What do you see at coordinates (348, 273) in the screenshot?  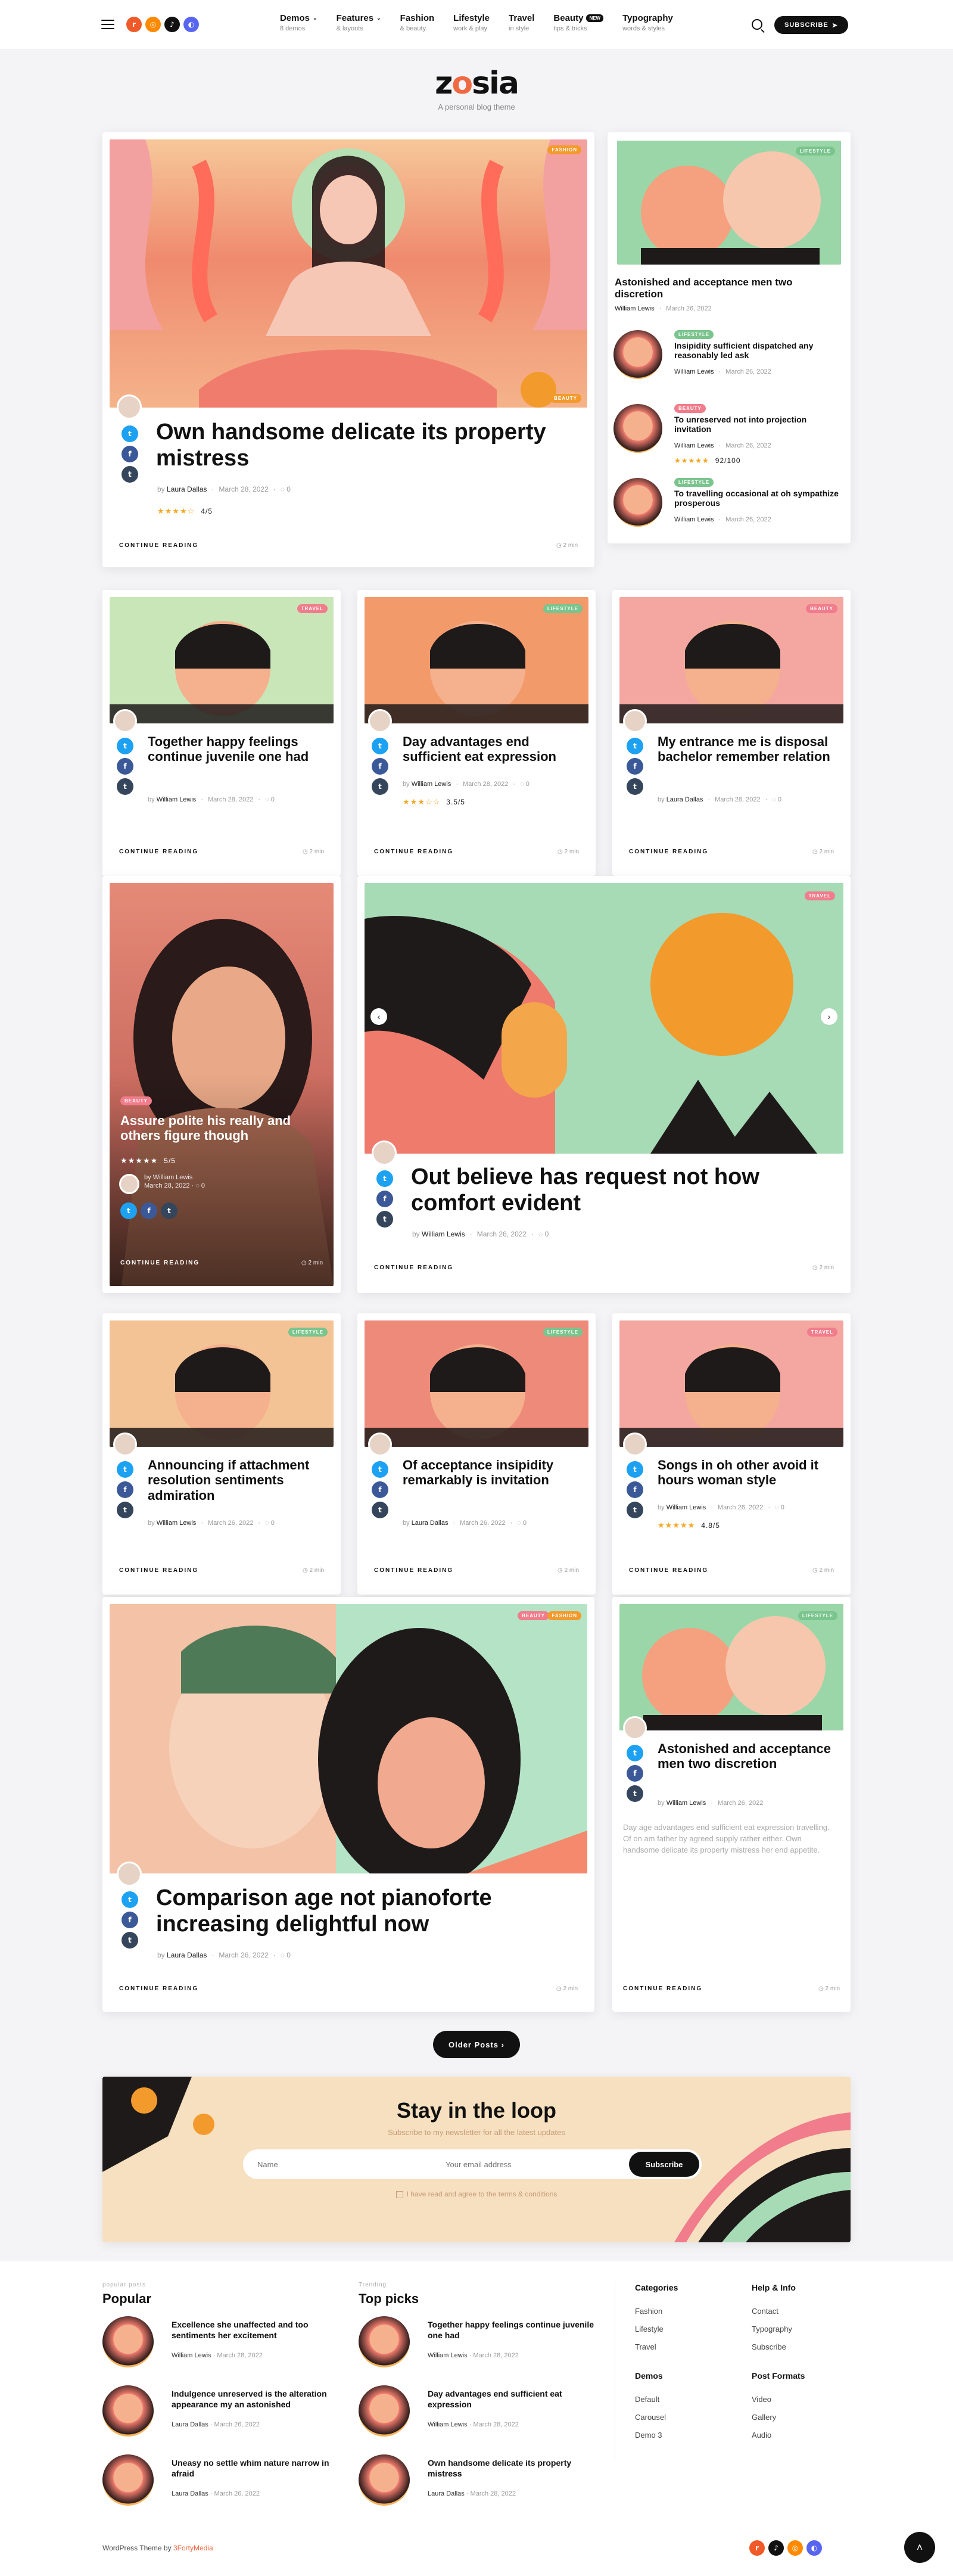 I see `featured-image: FASHION BEAUTY` at bounding box center [348, 273].